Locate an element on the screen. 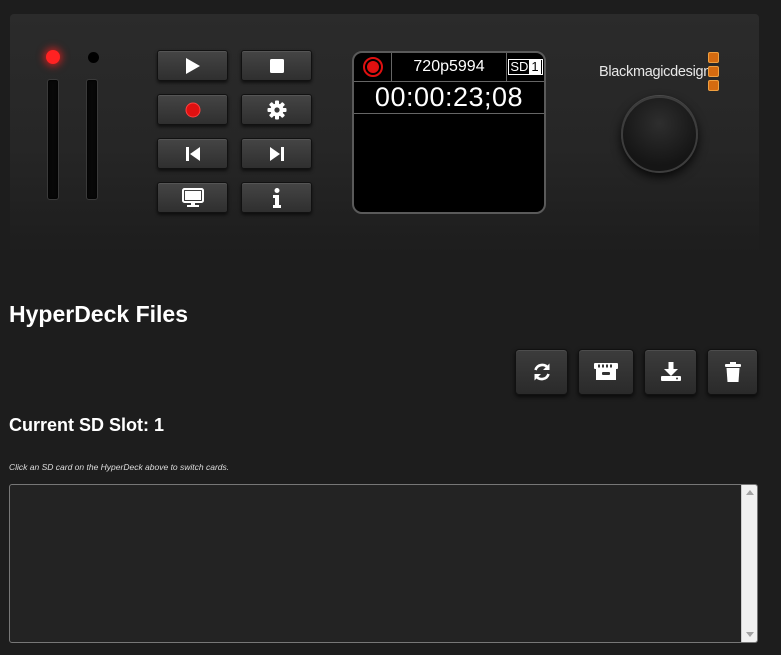 The width and height of the screenshot is (781, 655). slot1-status-led is located at coordinates (53, 57).